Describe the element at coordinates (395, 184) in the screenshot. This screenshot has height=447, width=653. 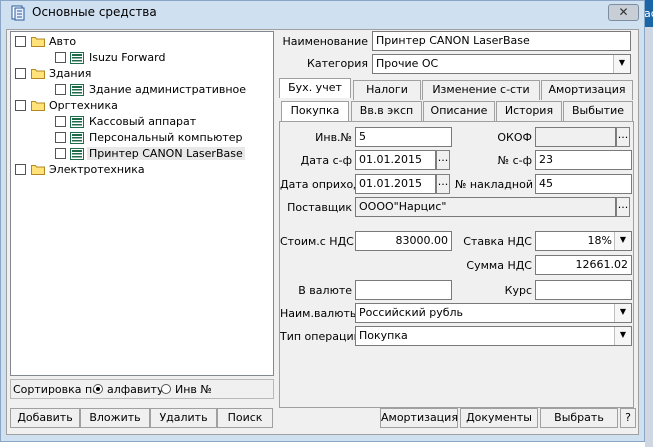
I see `date-opr-input: 01.01.2015` at that location.